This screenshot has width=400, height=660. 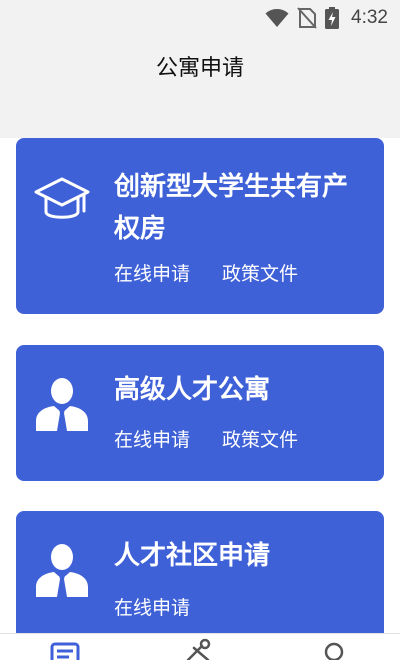 I want to click on status-icons: 4:32, so click(x=326, y=18).